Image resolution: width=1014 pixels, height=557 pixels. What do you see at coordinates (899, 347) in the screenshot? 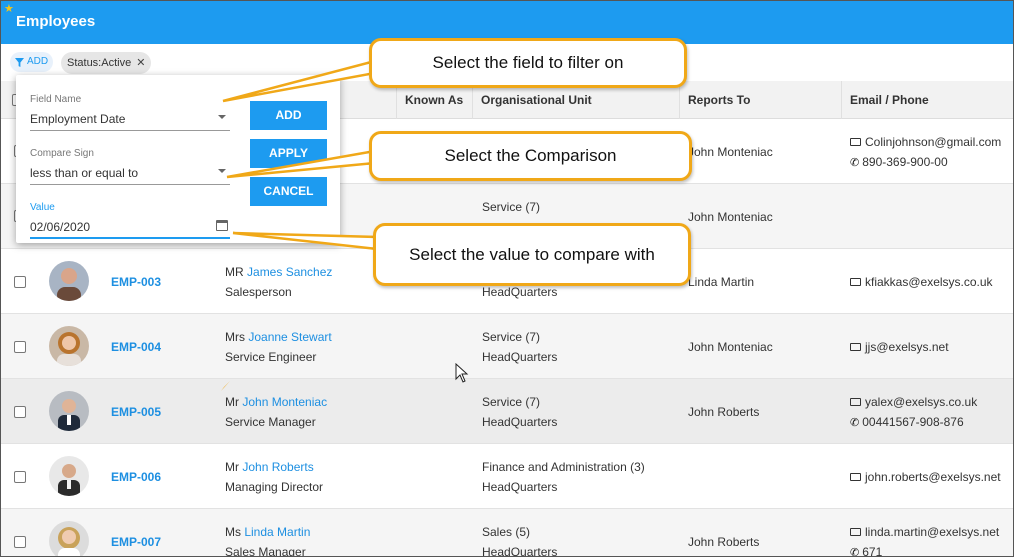
I see `email: jjs@exelsys.net` at bounding box center [899, 347].